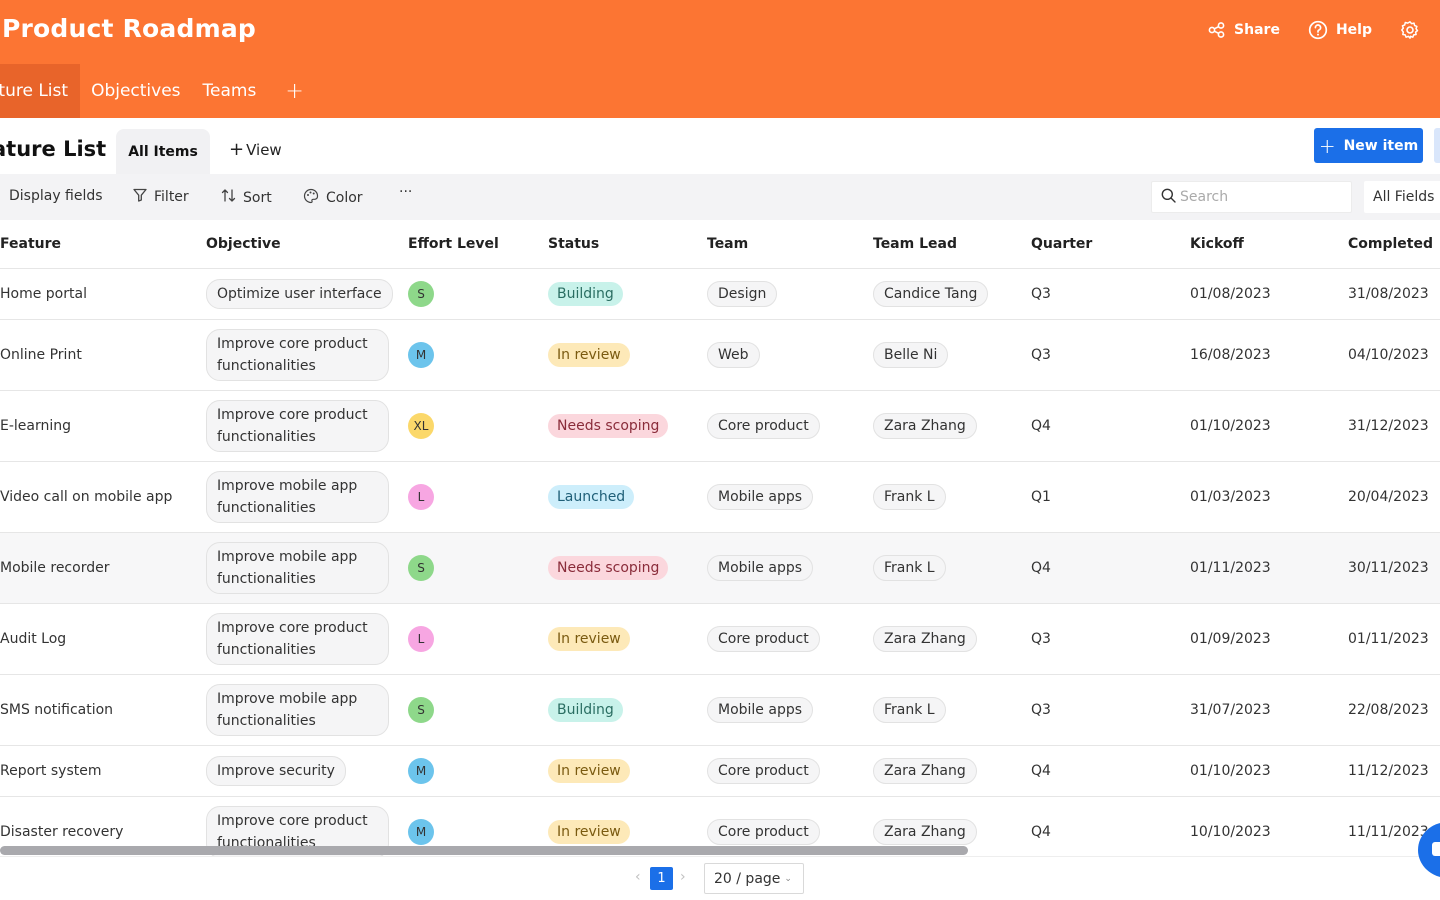 The width and height of the screenshot is (1440, 900). Describe the element at coordinates (405, 192) in the screenshot. I see `more-options-button: ···` at that location.